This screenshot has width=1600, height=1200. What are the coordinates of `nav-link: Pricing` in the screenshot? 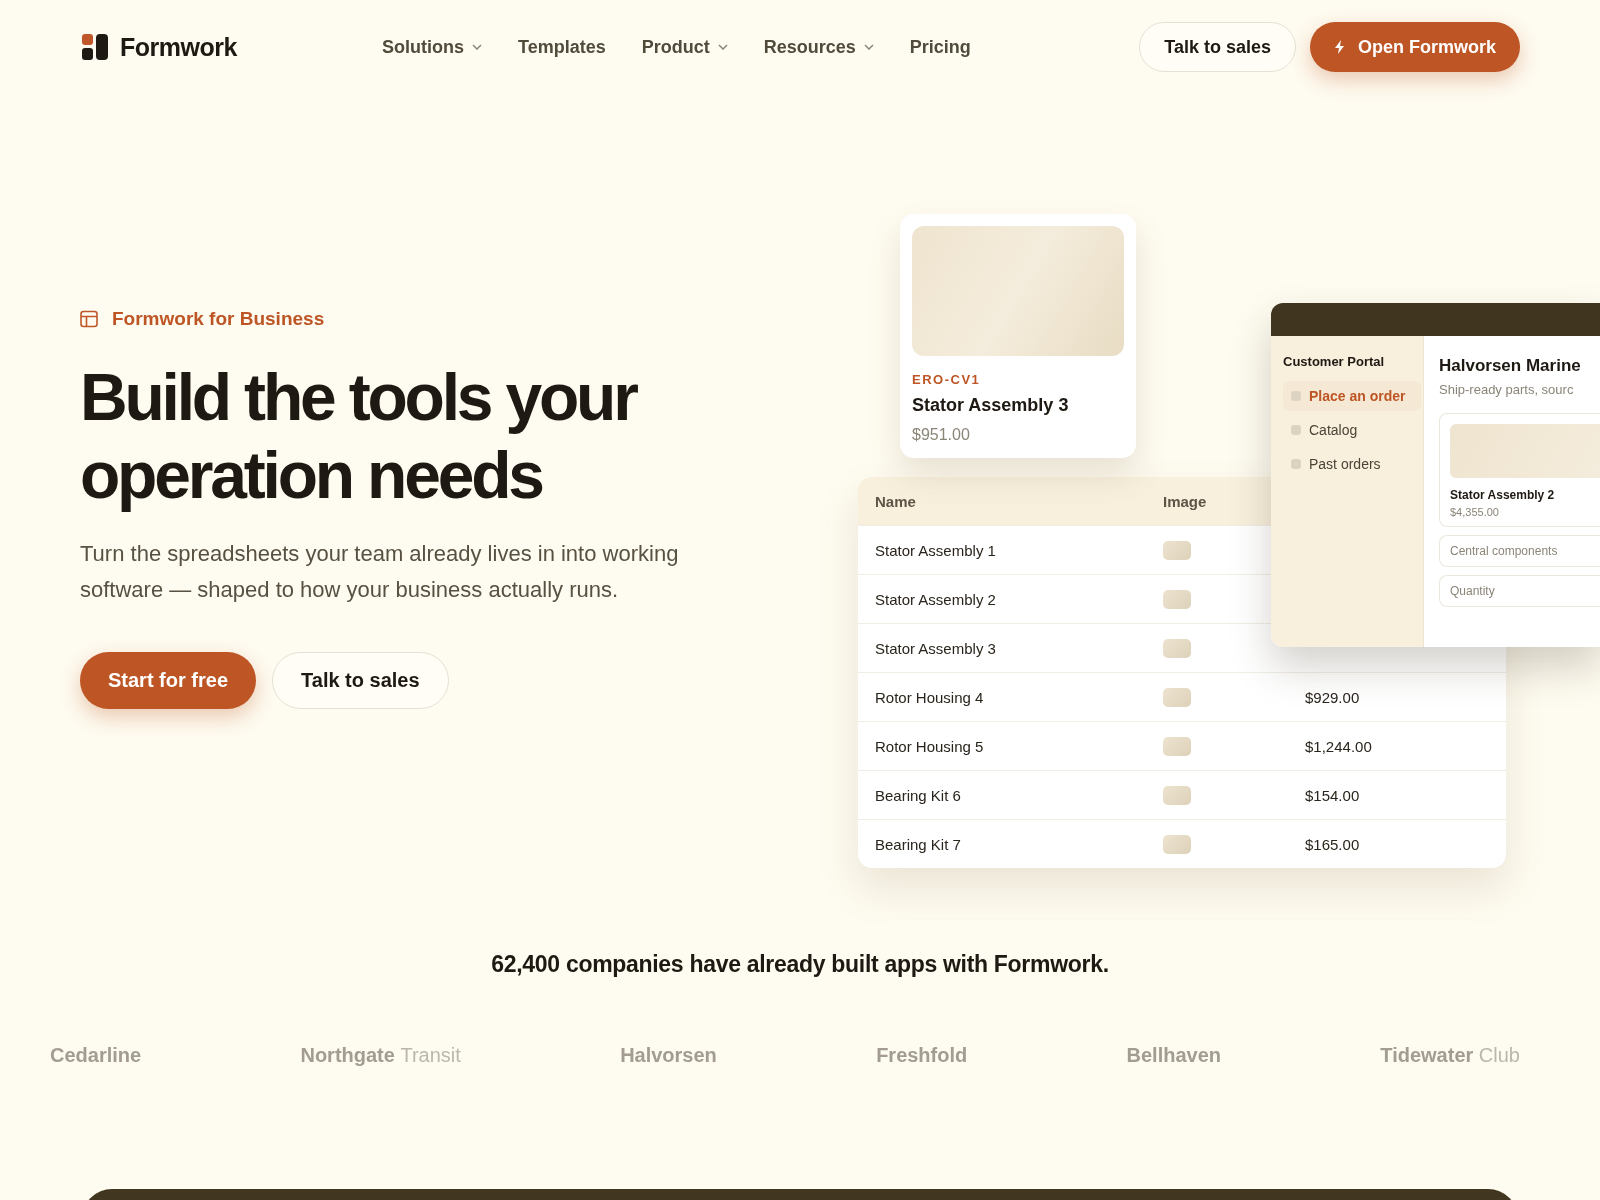 It's located at (940, 47).